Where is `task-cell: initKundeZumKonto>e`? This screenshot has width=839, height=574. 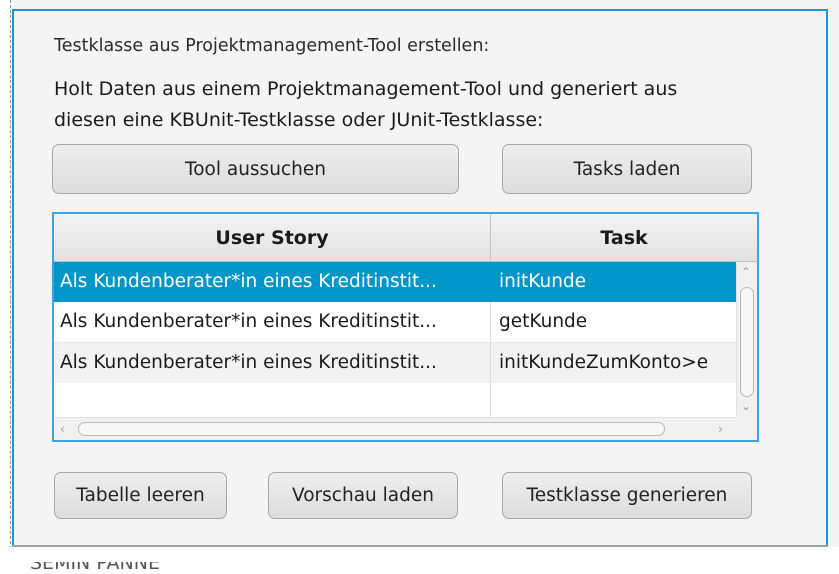 task-cell: initKundeZumKonto>e is located at coordinates (604, 362).